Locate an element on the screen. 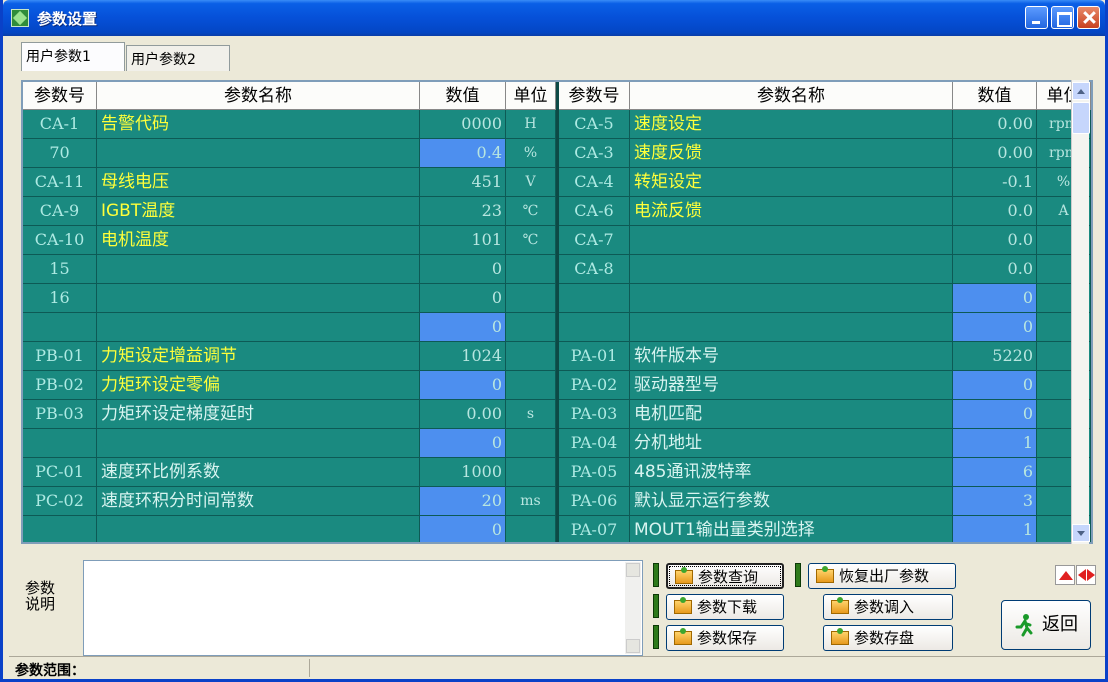 The image size is (1108, 682). right-param-name-cell: MOUT1输出量类别选择 is located at coordinates (791, 529).